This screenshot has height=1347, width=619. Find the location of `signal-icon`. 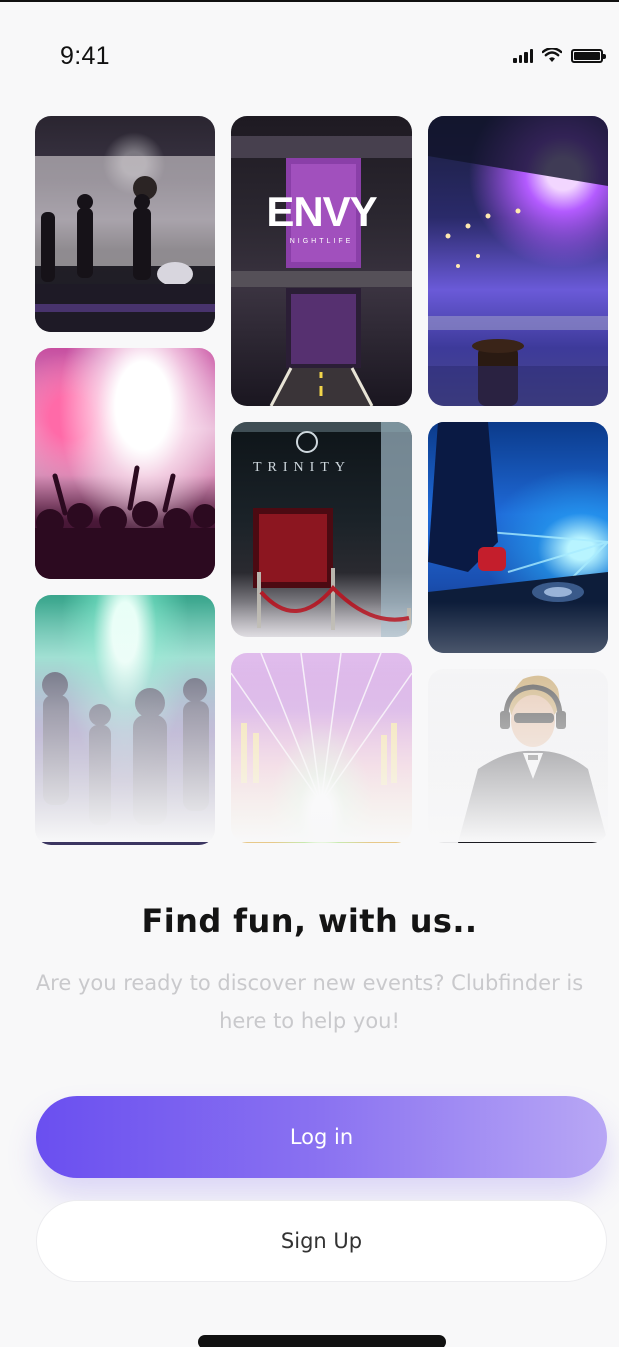

signal-icon is located at coordinates (523, 55).